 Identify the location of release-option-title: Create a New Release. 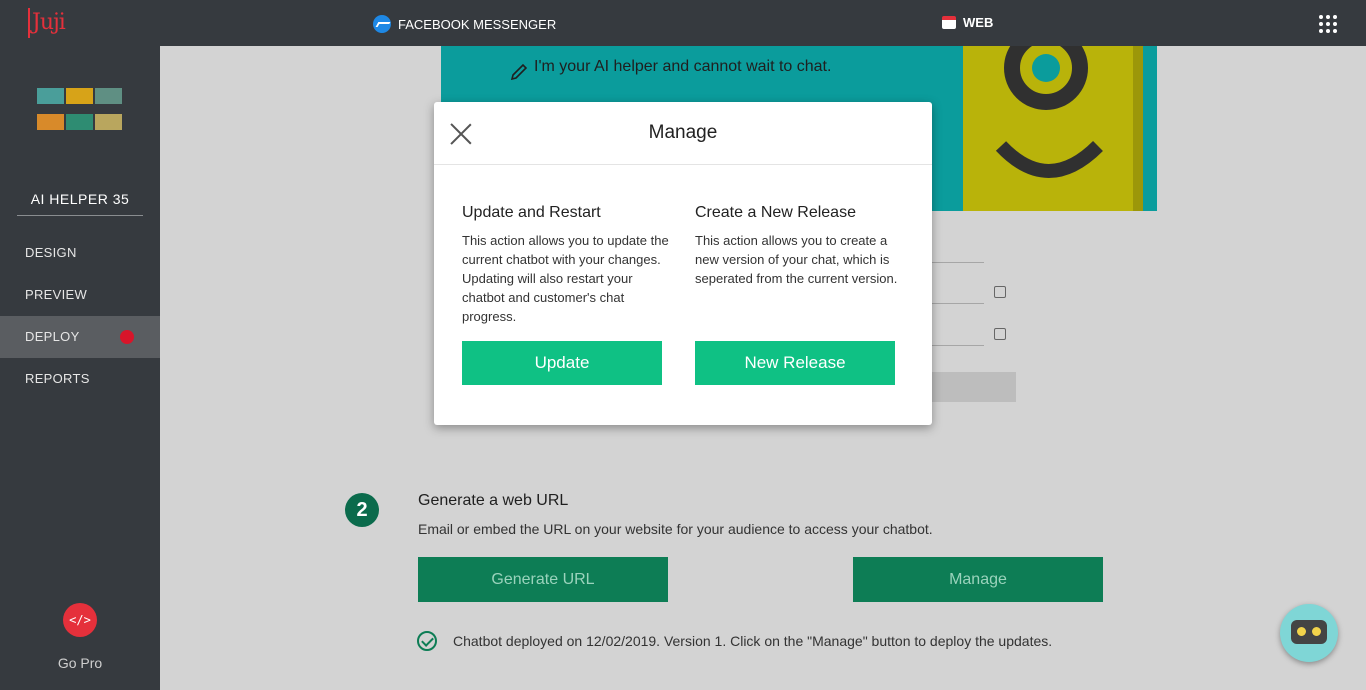
(775, 212).